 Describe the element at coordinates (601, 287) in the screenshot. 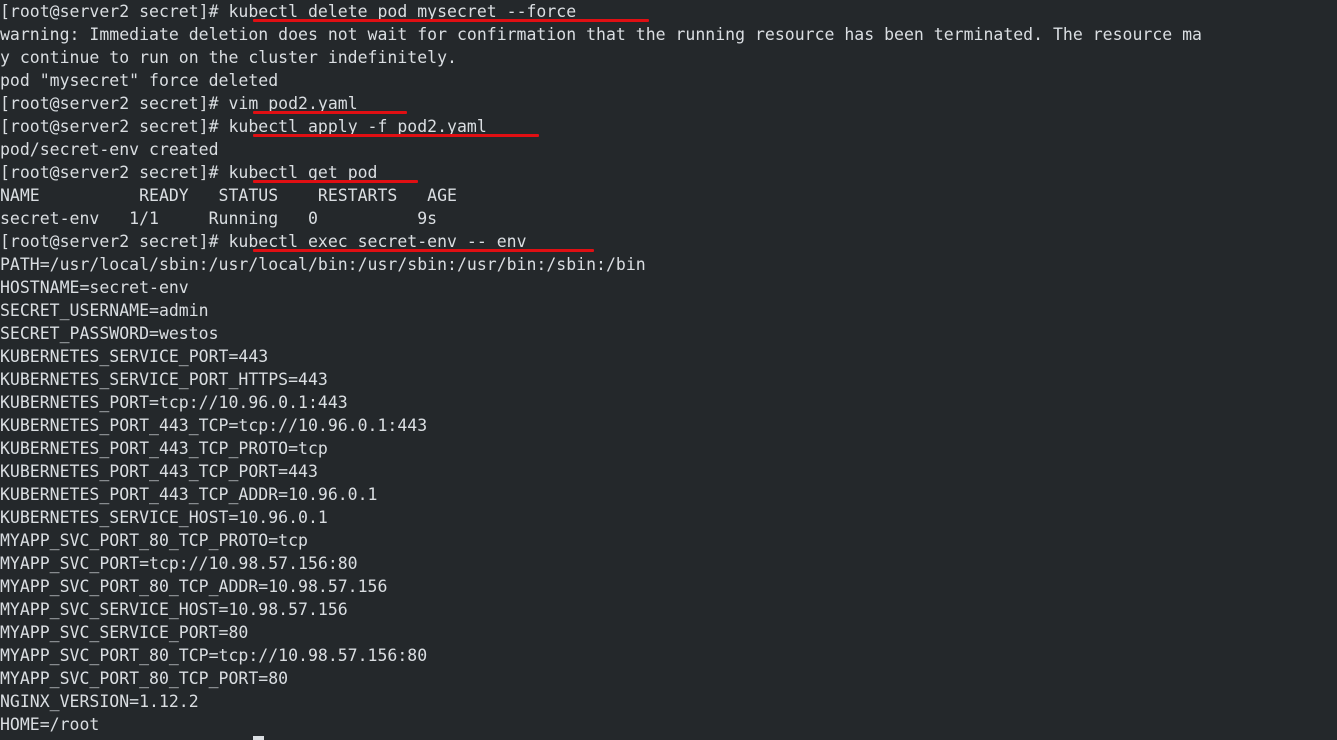

I see `terminal-output-line: HOSTNAME=secret-env` at that location.